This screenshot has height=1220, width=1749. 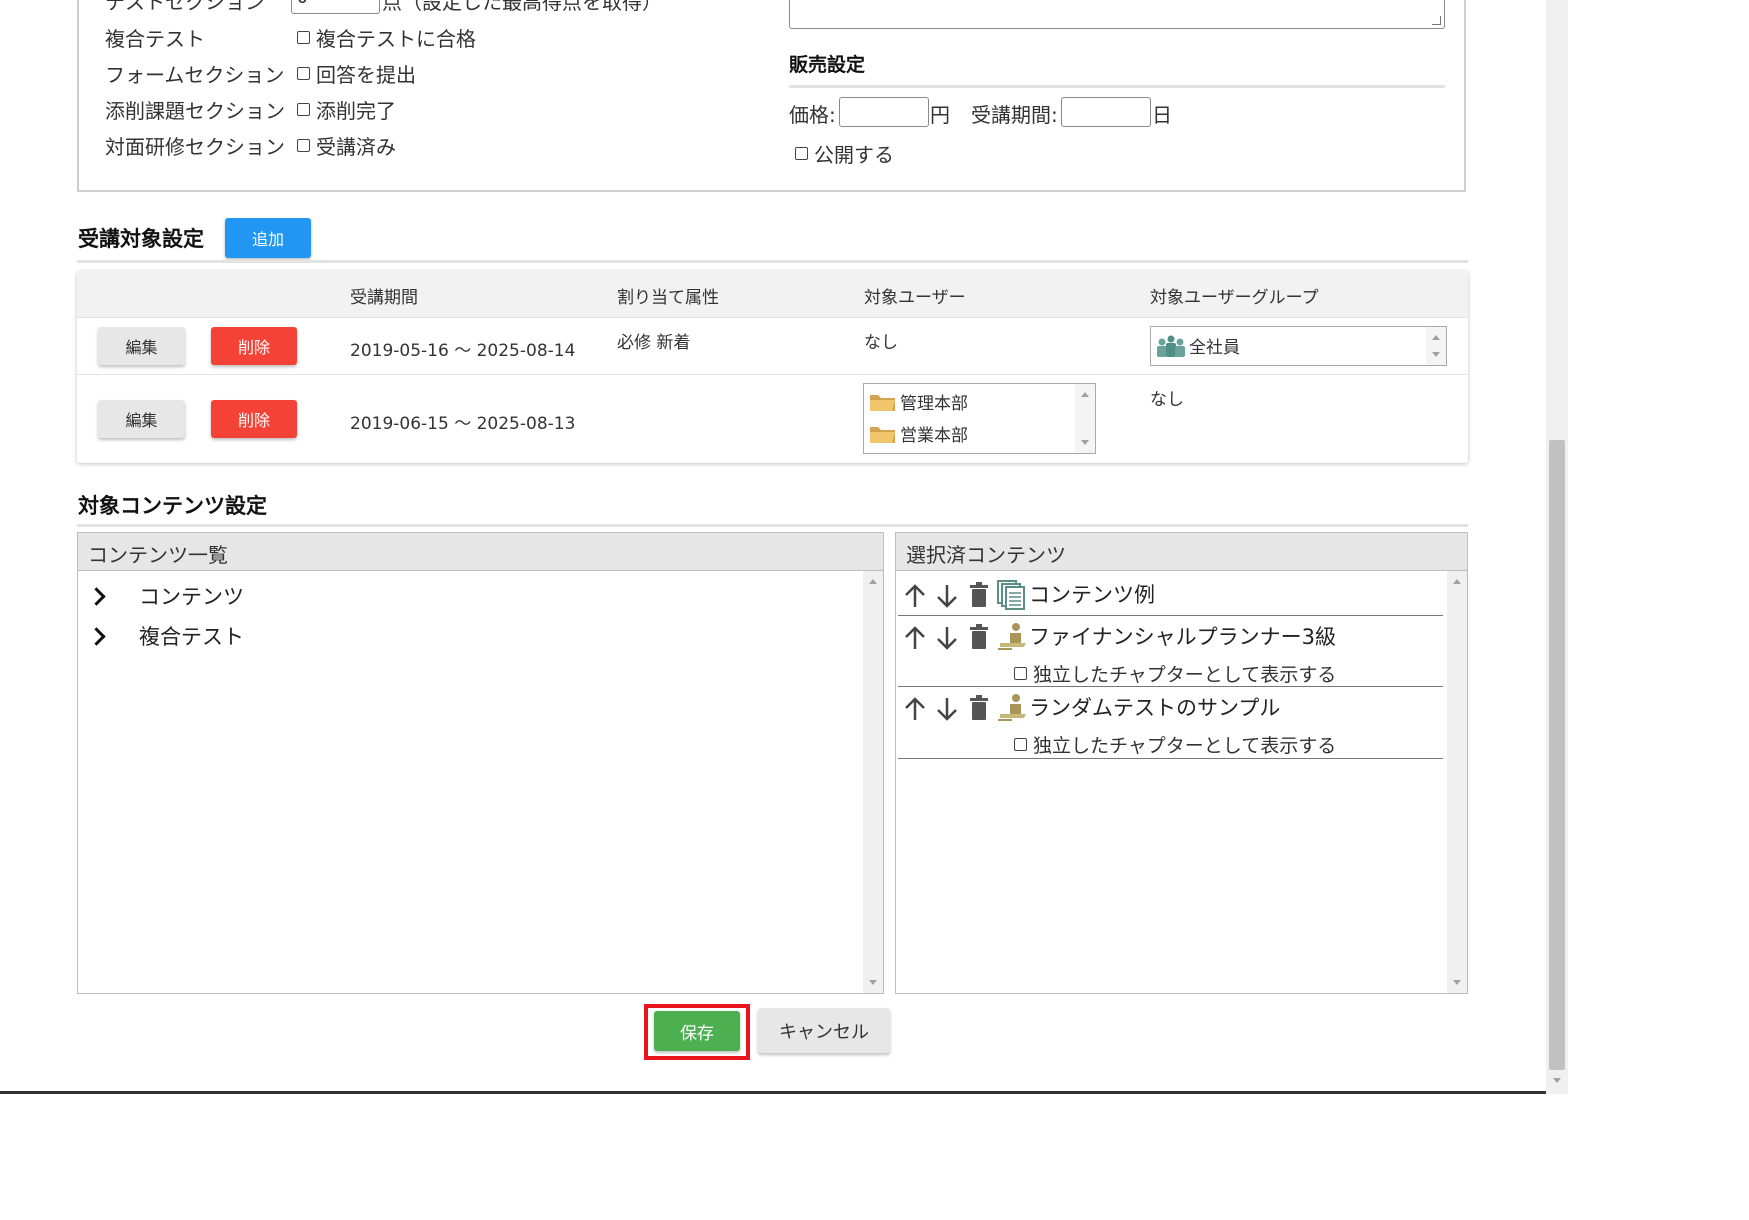 What do you see at coordinates (172, 506) in the screenshot?
I see `contents-title: 対象コンテンツ設定` at bounding box center [172, 506].